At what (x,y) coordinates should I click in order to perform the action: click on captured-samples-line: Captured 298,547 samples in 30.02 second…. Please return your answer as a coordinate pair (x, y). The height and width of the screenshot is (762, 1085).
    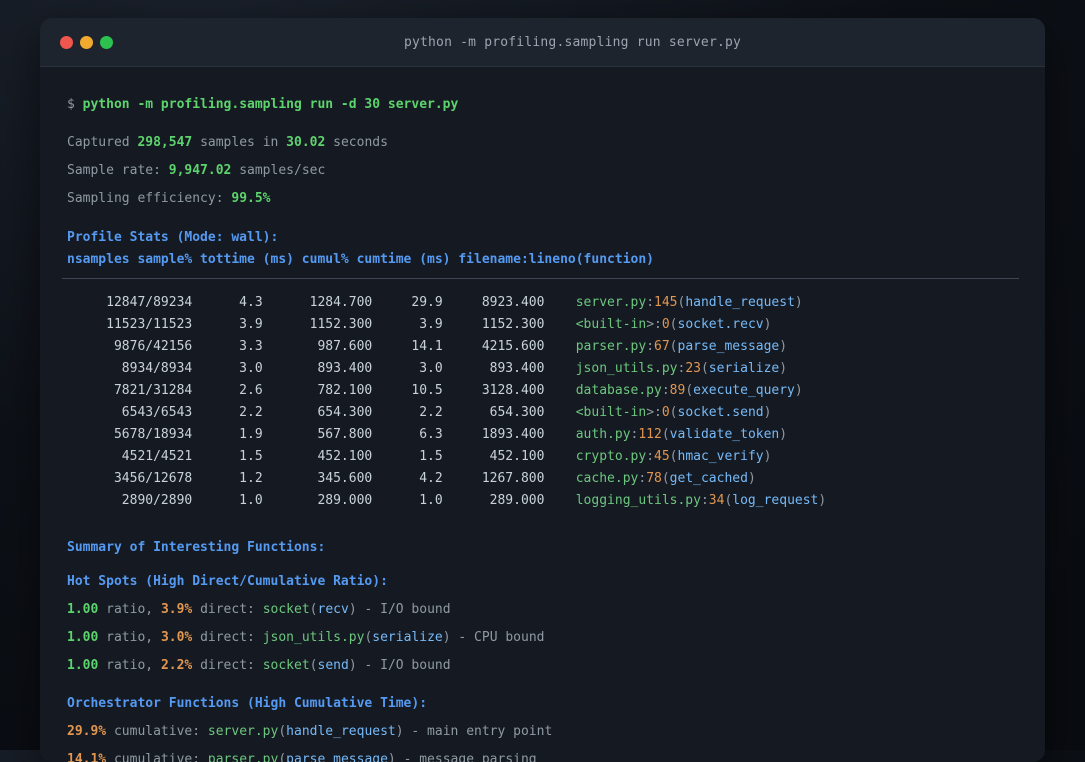
    Looking at the image, I should click on (227, 142).